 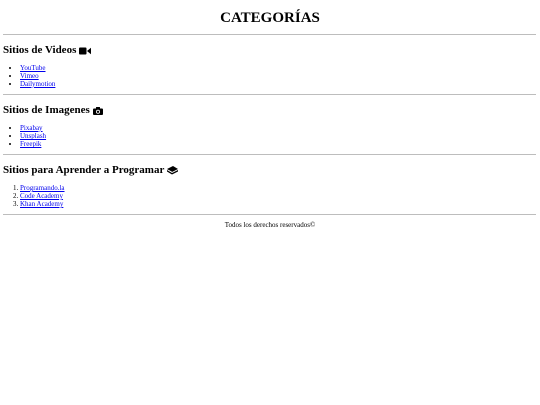 What do you see at coordinates (173, 170) in the screenshot?
I see `book-icon` at bounding box center [173, 170].